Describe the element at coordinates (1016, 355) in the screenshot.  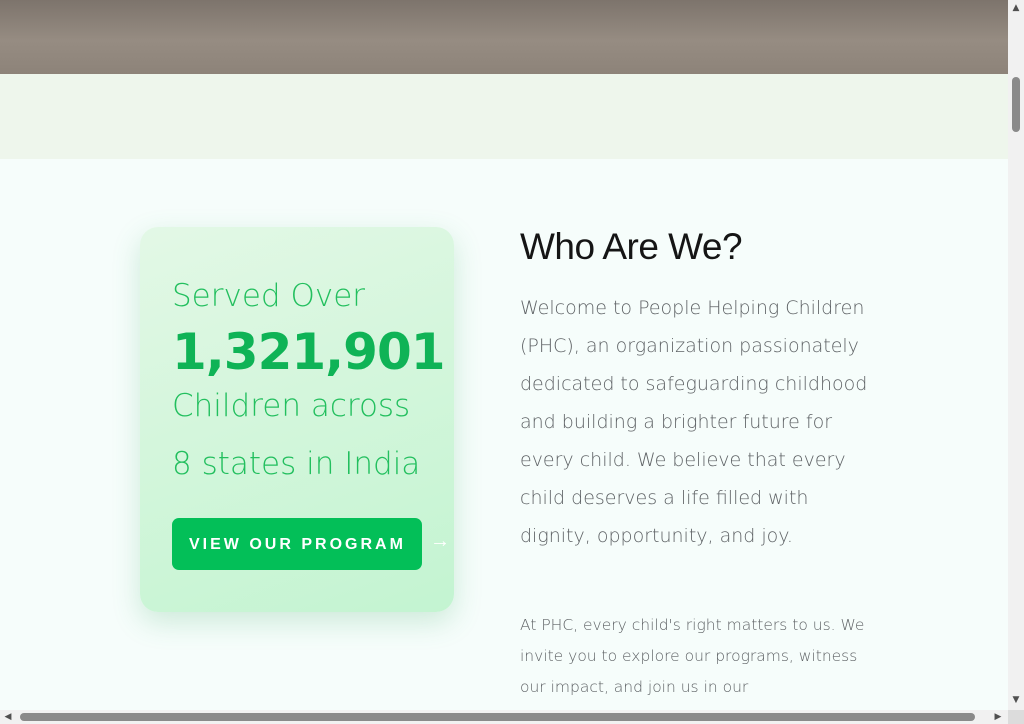
I see `vertical-scrollbar: ▲ ▼` at that location.